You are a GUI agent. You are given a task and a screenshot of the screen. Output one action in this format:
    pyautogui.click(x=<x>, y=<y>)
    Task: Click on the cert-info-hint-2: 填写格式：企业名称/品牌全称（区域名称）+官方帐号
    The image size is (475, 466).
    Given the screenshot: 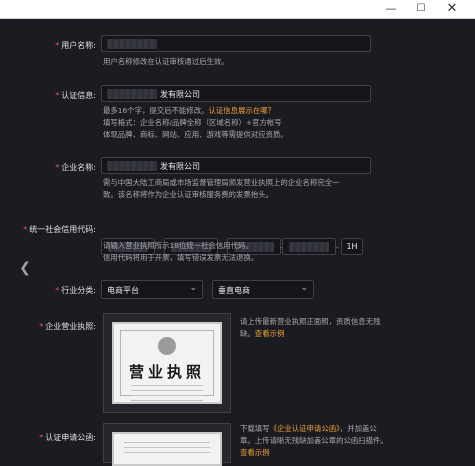 What is the action you would take?
    pyautogui.click(x=192, y=122)
    